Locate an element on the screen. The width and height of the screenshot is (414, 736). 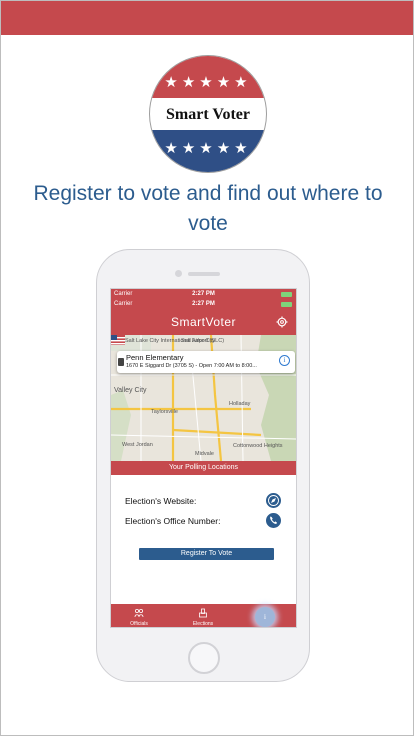
phone-icon is located at coordinates (273, 520).